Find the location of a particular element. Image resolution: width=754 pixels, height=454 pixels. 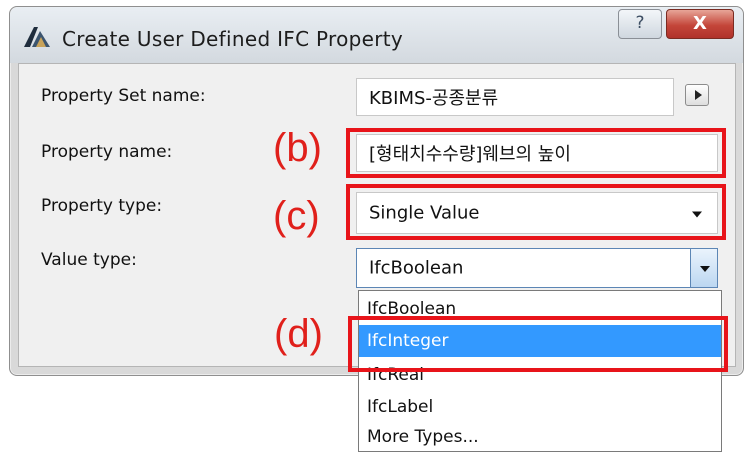

chevron-down-icon is located at coordinates (705, 269).